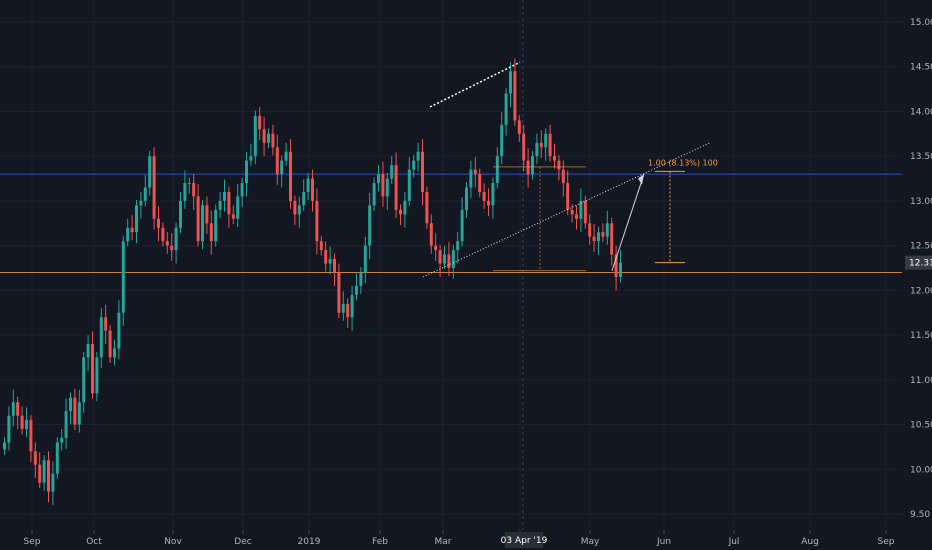 Image resolution: width=932 pixels, height=550 pixels. Describe the element at coordinates (663, 542) in the screenshot. I see `x-tick-label: Jun` at that location.